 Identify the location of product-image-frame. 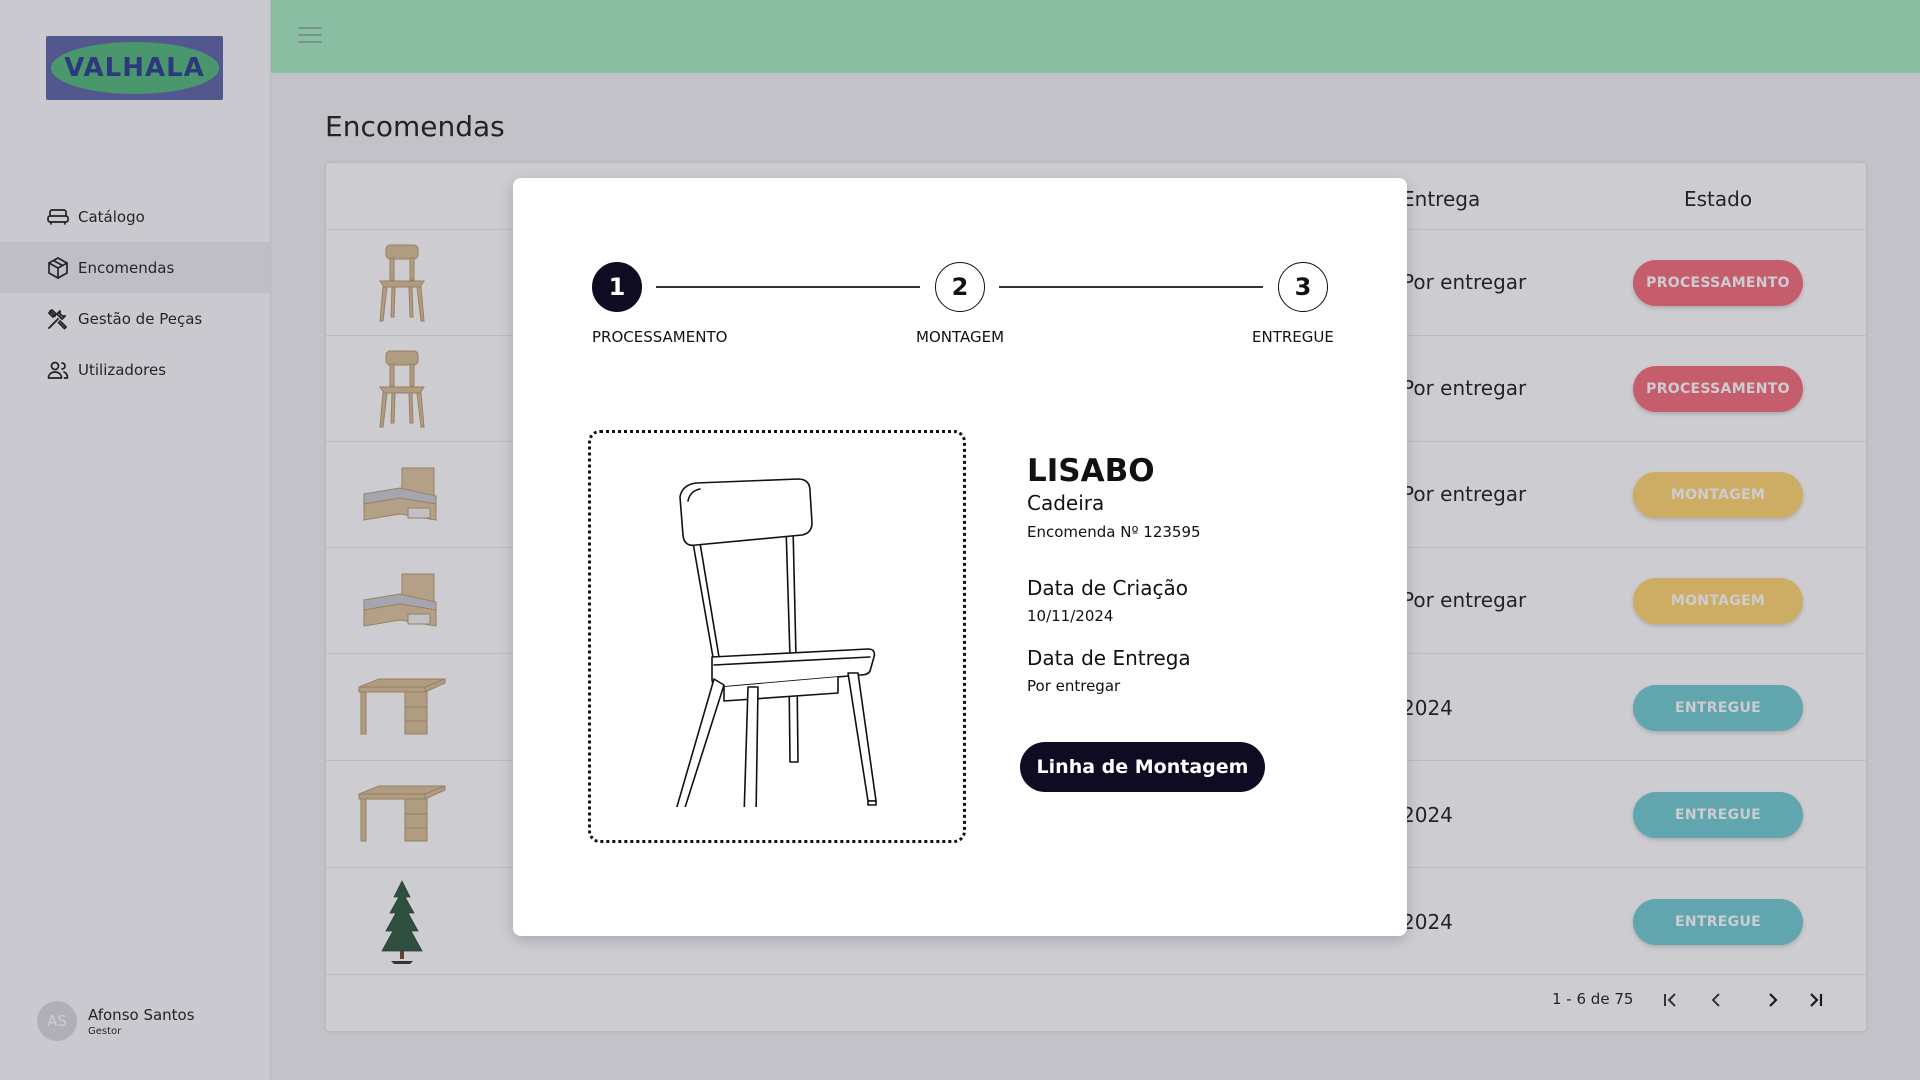
(777, 636).